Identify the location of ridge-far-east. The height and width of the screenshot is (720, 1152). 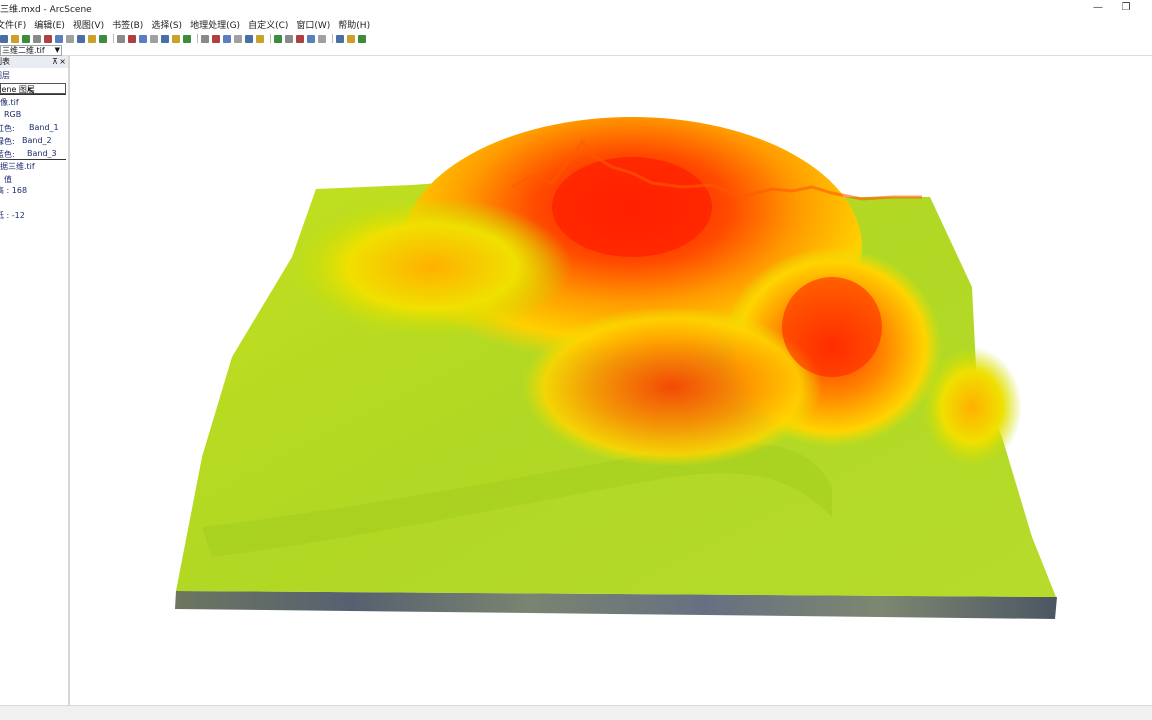
(972, 407).